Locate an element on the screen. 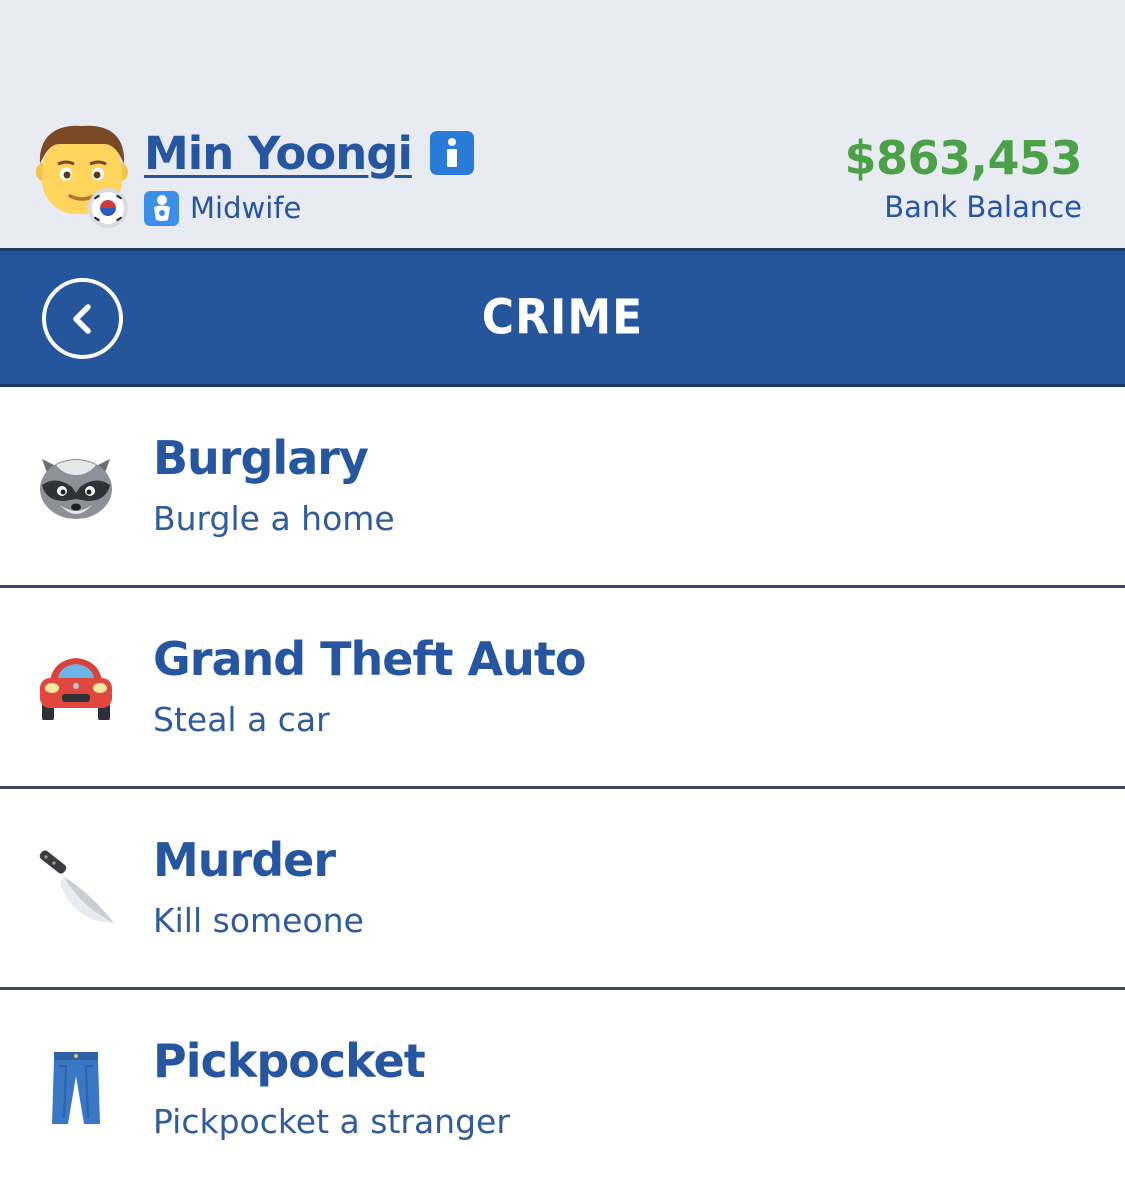  crime-title: Pickpocket is located at coordinates (289, 1061).